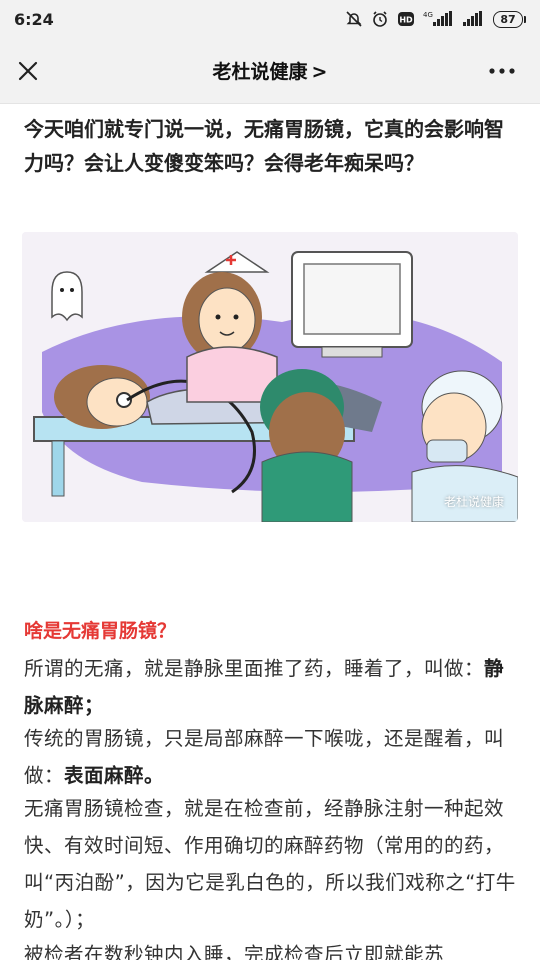 This screenshot has width=540, height=960. What do you see at coordinates (114, 775) in the screenshot?
I see `paragraph-2-bold: 表面麻醉。` at bounding box center [114, 775].